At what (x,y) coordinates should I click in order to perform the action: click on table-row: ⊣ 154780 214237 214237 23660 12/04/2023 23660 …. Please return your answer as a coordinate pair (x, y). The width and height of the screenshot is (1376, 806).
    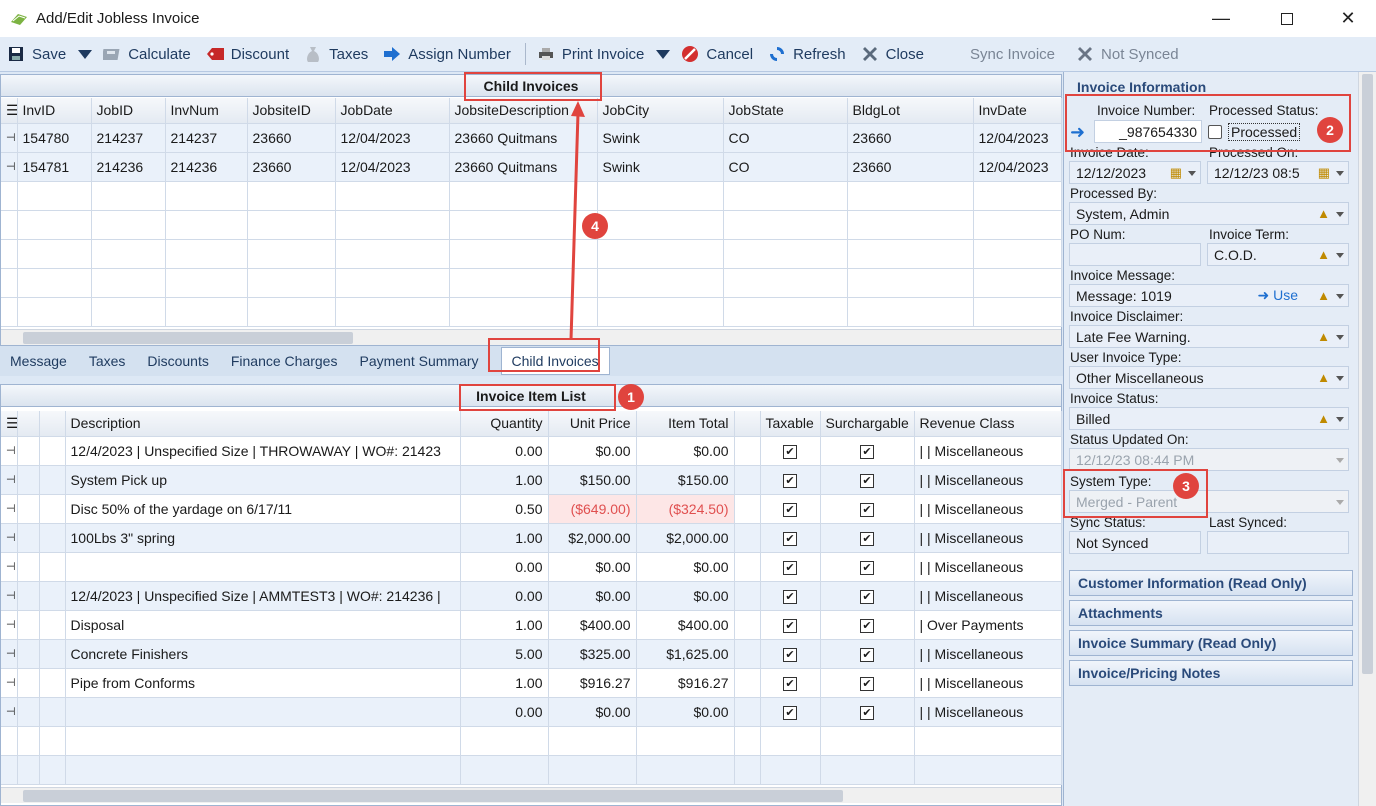
    Looking at the image, I should click on (531, 138).